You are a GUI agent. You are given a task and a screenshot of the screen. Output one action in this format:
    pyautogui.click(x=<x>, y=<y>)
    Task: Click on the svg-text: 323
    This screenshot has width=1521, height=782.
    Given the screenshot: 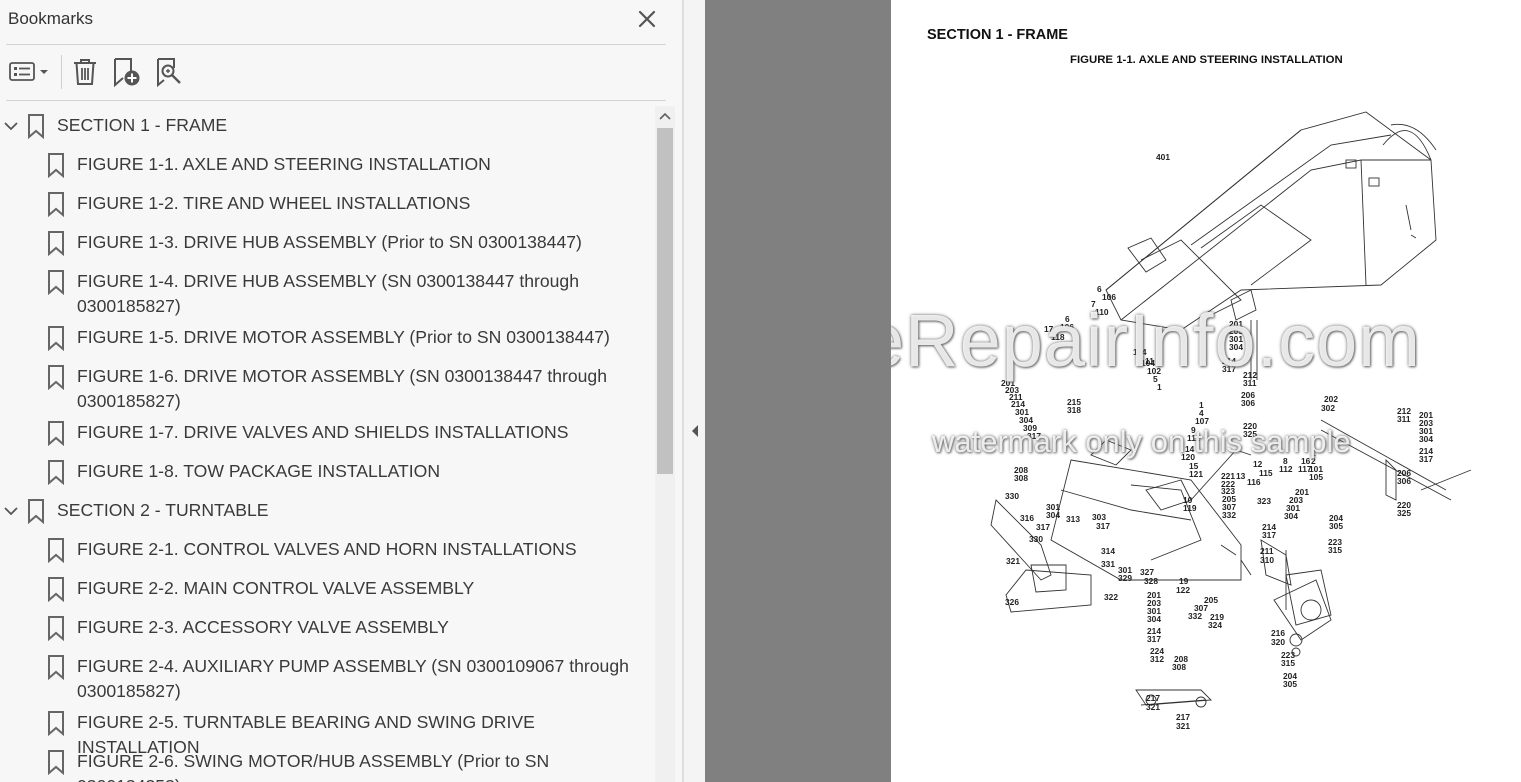 What is the action you would take?
    pyautogui.click(x=1264, y=501)
    